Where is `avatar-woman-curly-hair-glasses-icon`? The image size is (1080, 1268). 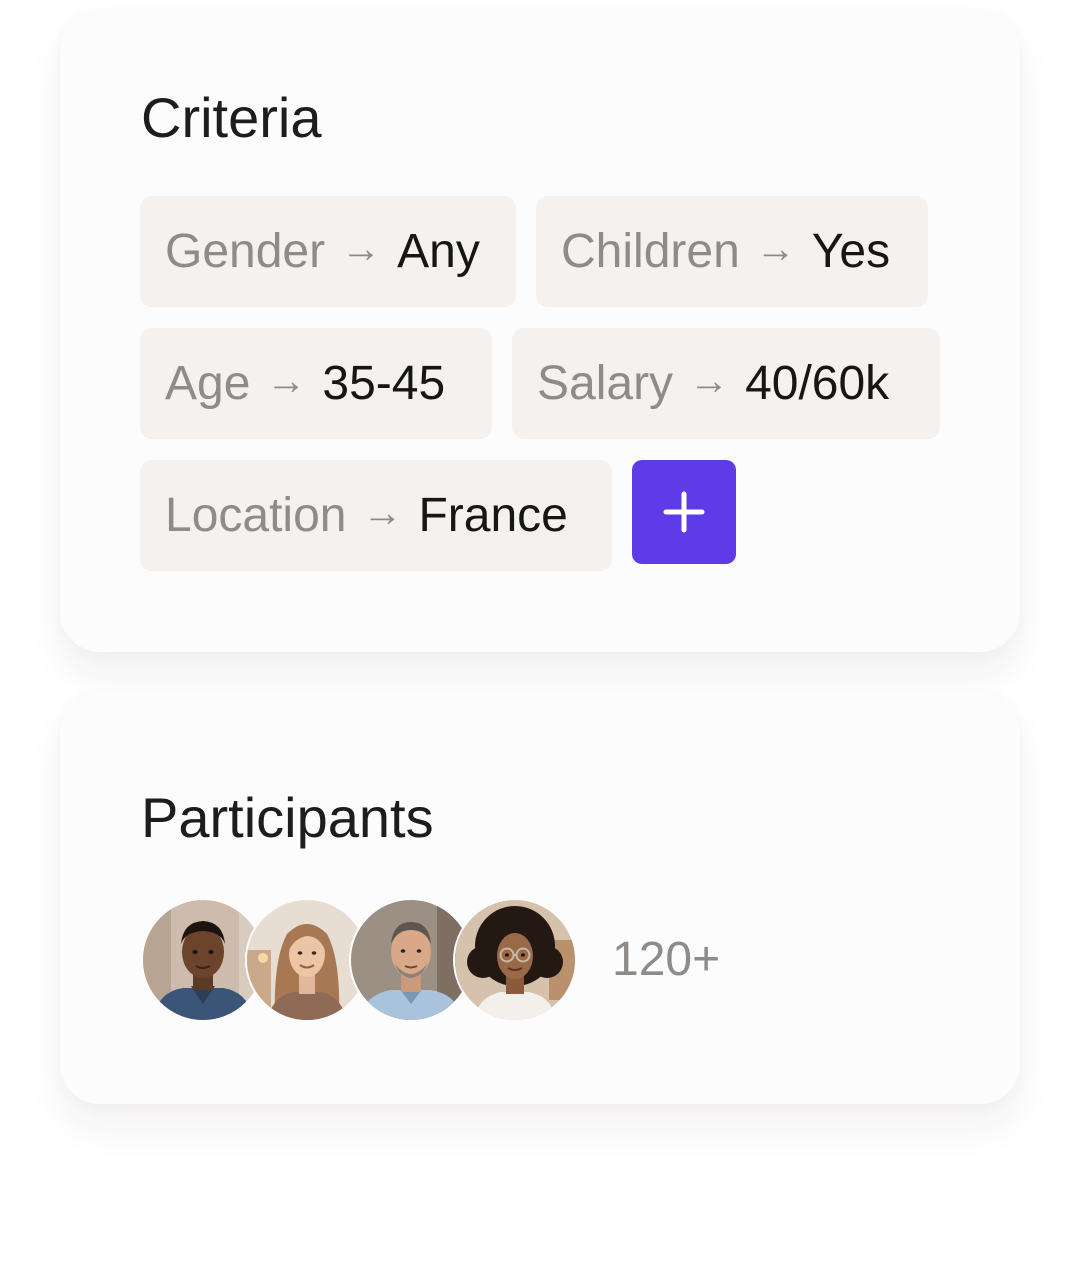 avatar-woman-curly-hair-glasses-icon is located at coordinates (515, 960).